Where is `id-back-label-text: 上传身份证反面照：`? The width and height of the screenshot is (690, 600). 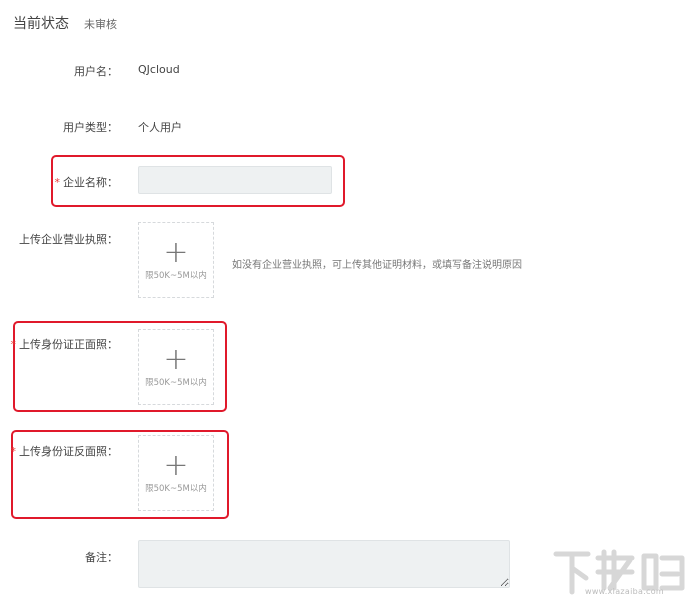 id-back-label-text: 上传身份证反面照： is located at coordinates (68, 451).